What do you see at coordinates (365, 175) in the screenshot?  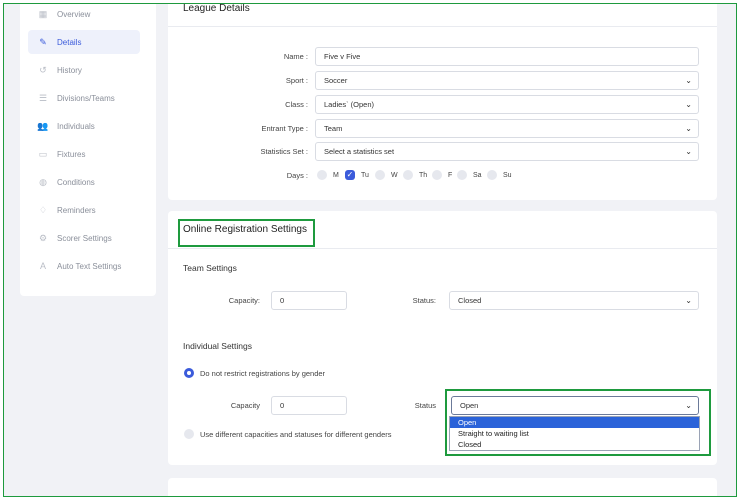 I see `day-label: Tu` at bounding box center [365, 175].